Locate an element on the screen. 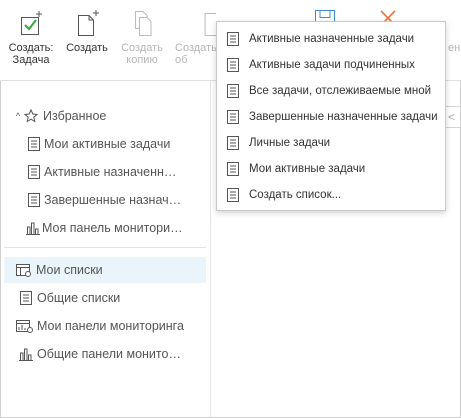 The image size is (461, 418). favorite-item: Завершенные назначенные задачи is located at coordinates (92, 200).